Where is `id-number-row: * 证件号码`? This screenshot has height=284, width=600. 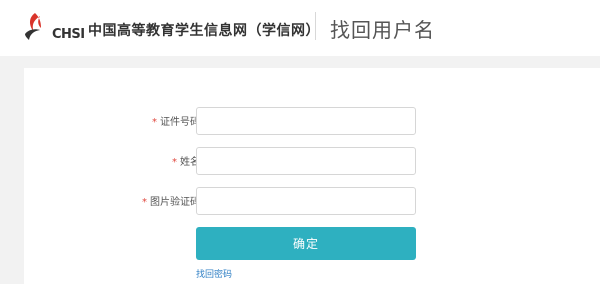 id-number-row: * 证件号码 is located at coordinates (312, 121).